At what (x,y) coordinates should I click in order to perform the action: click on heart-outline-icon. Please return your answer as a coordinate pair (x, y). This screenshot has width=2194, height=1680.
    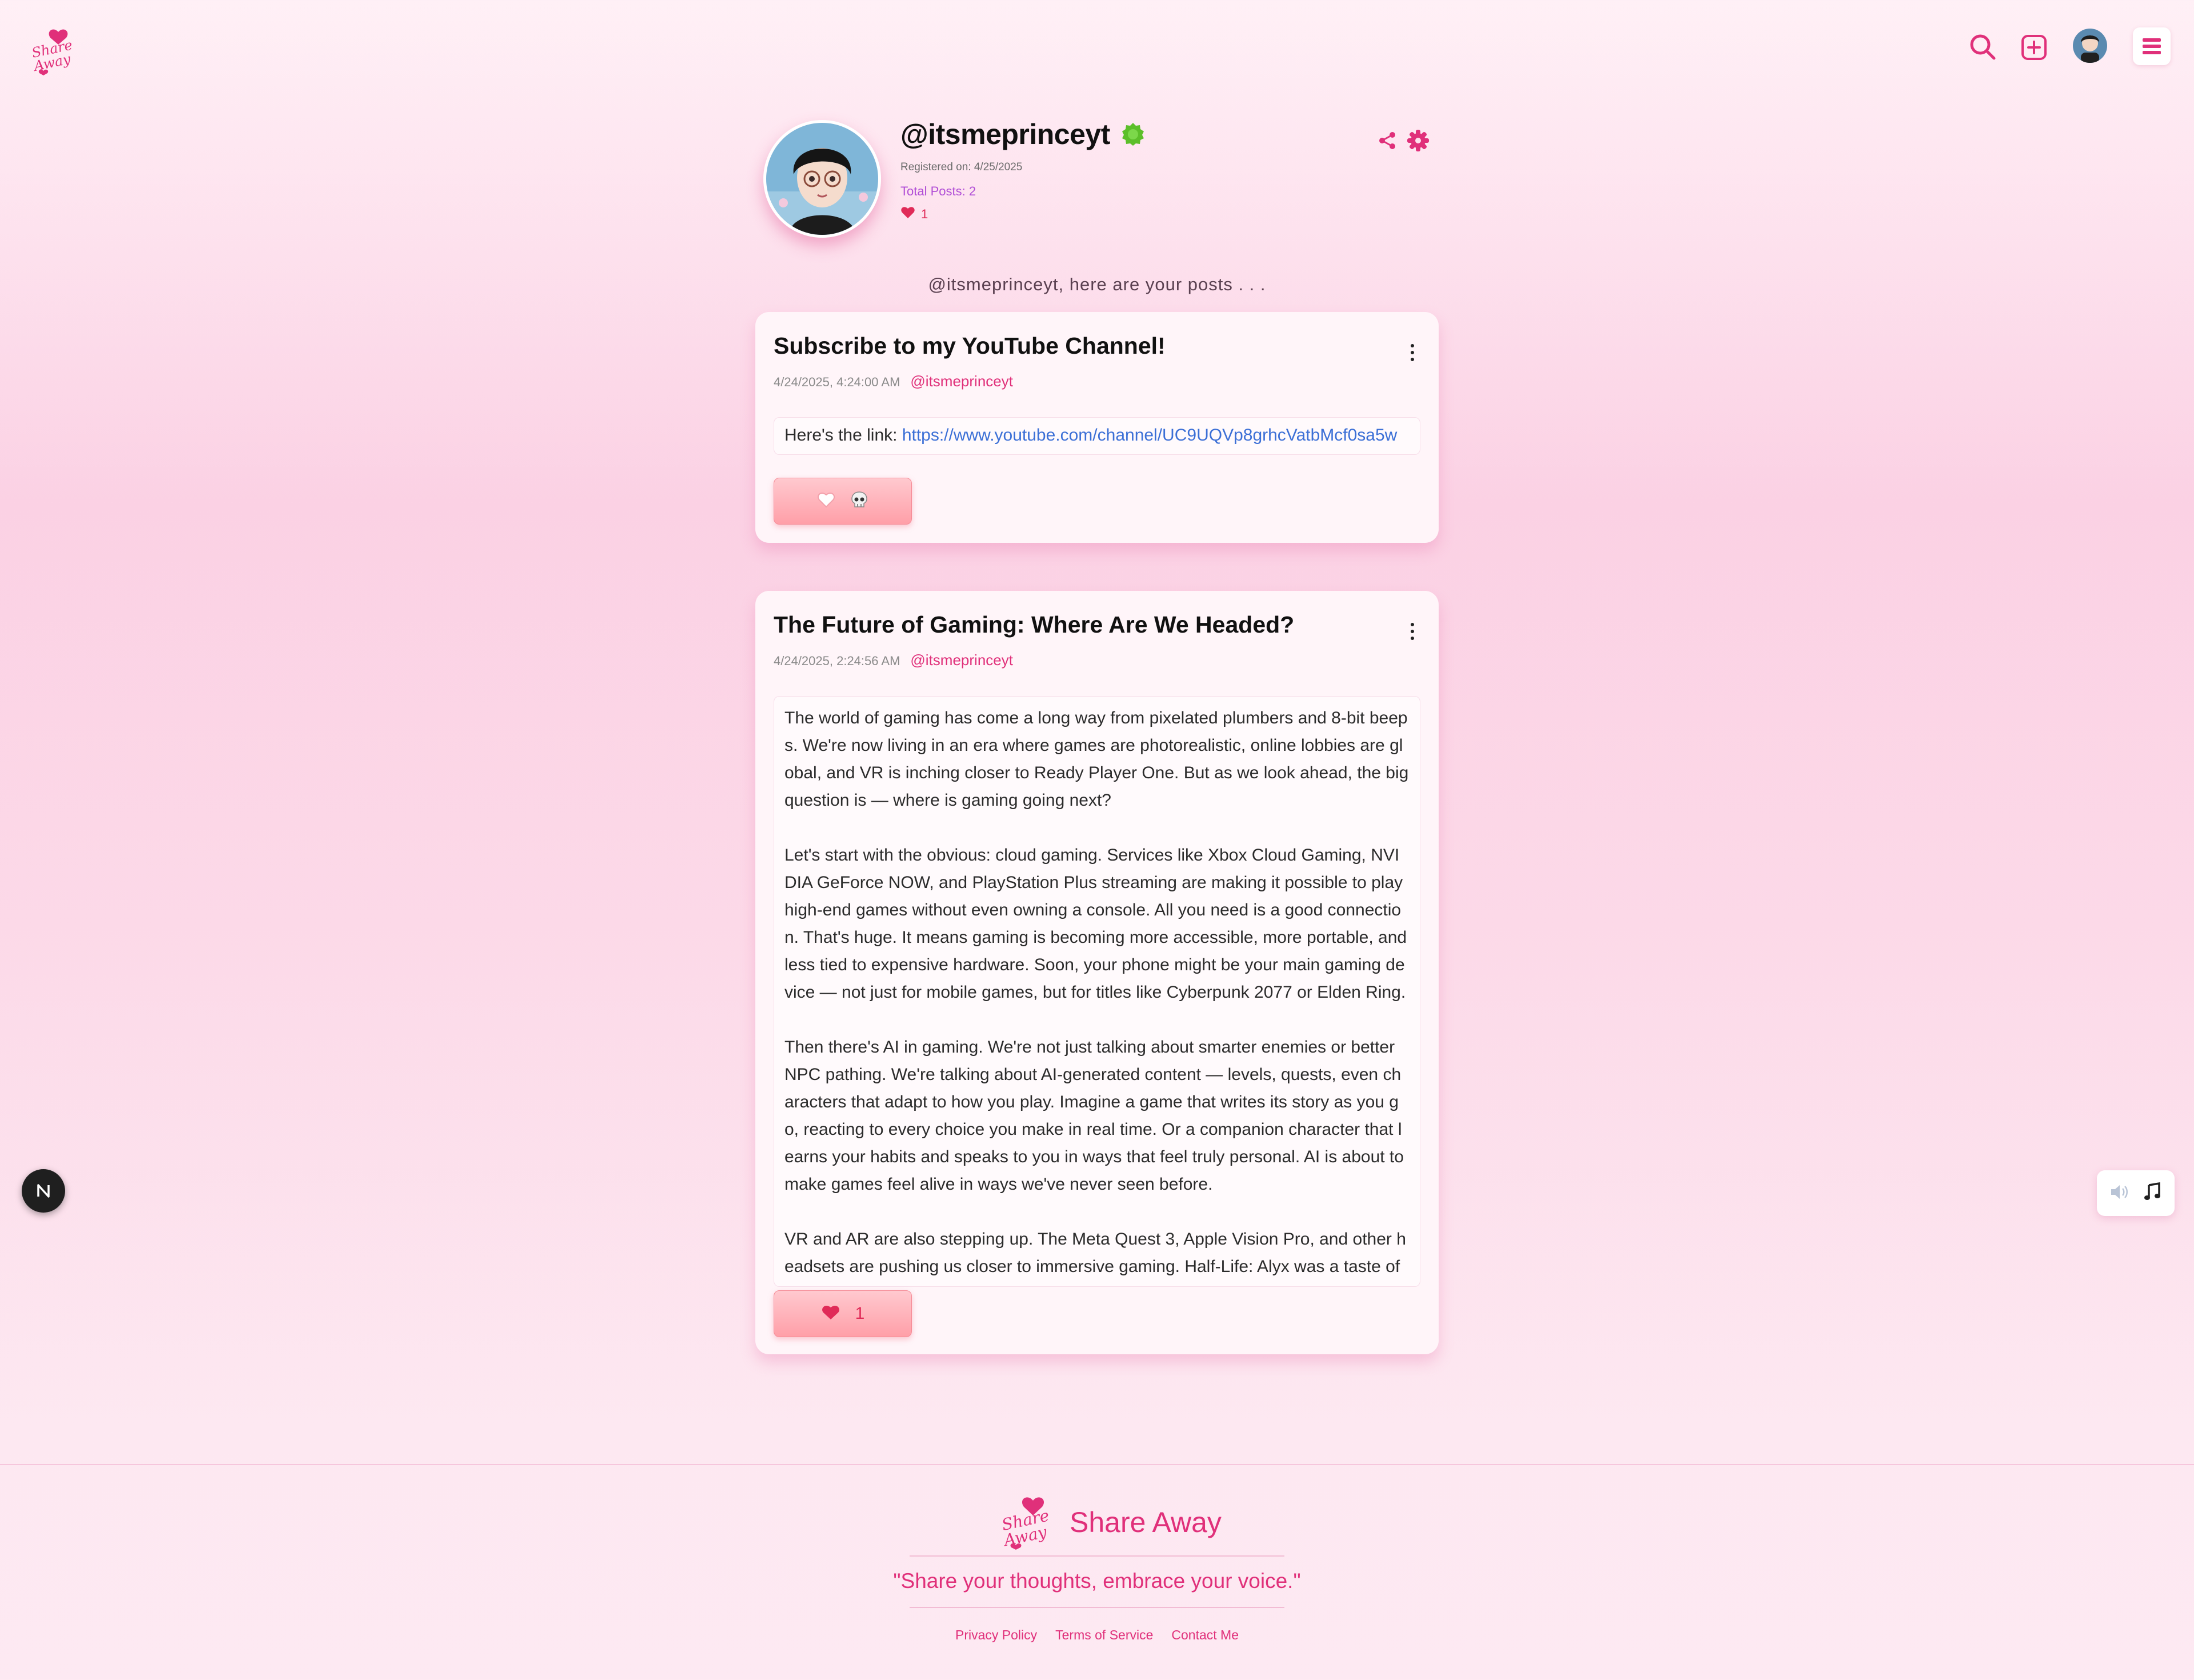
    Looking at the image, I should click on (826, 501).